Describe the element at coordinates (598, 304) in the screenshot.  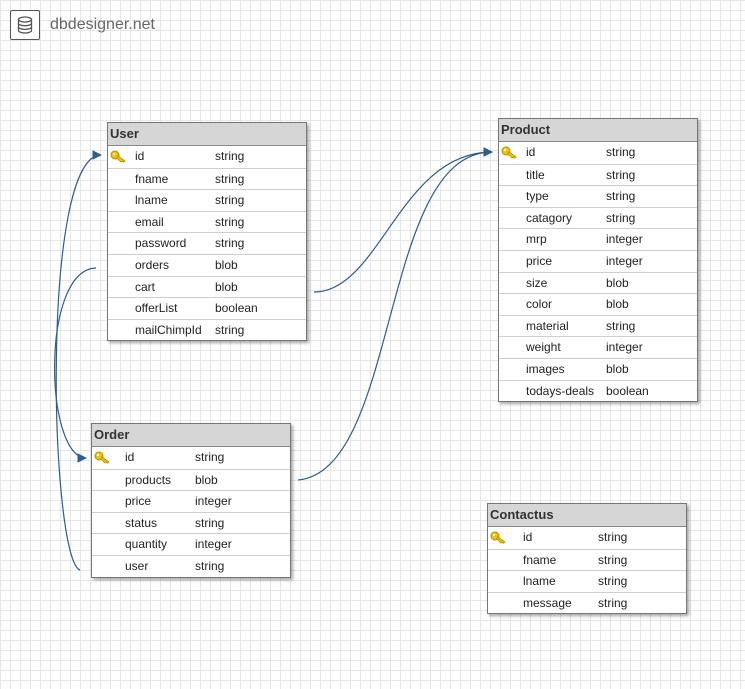
I see `field-row: color blob` at that location.